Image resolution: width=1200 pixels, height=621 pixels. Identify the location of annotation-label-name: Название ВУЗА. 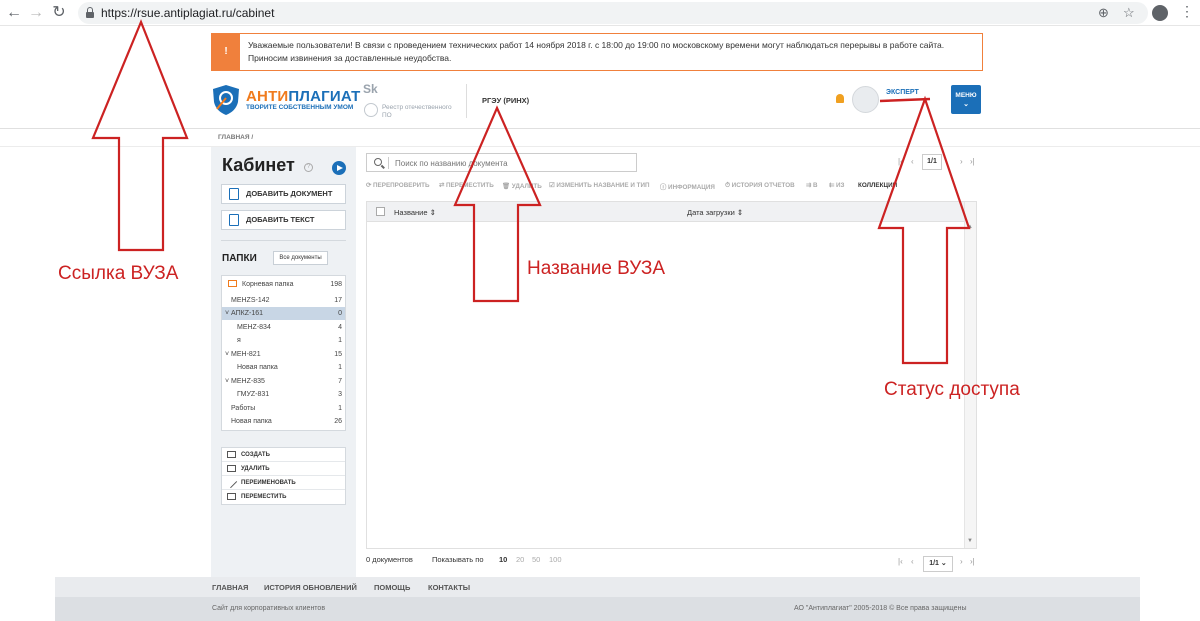
(596, 268).